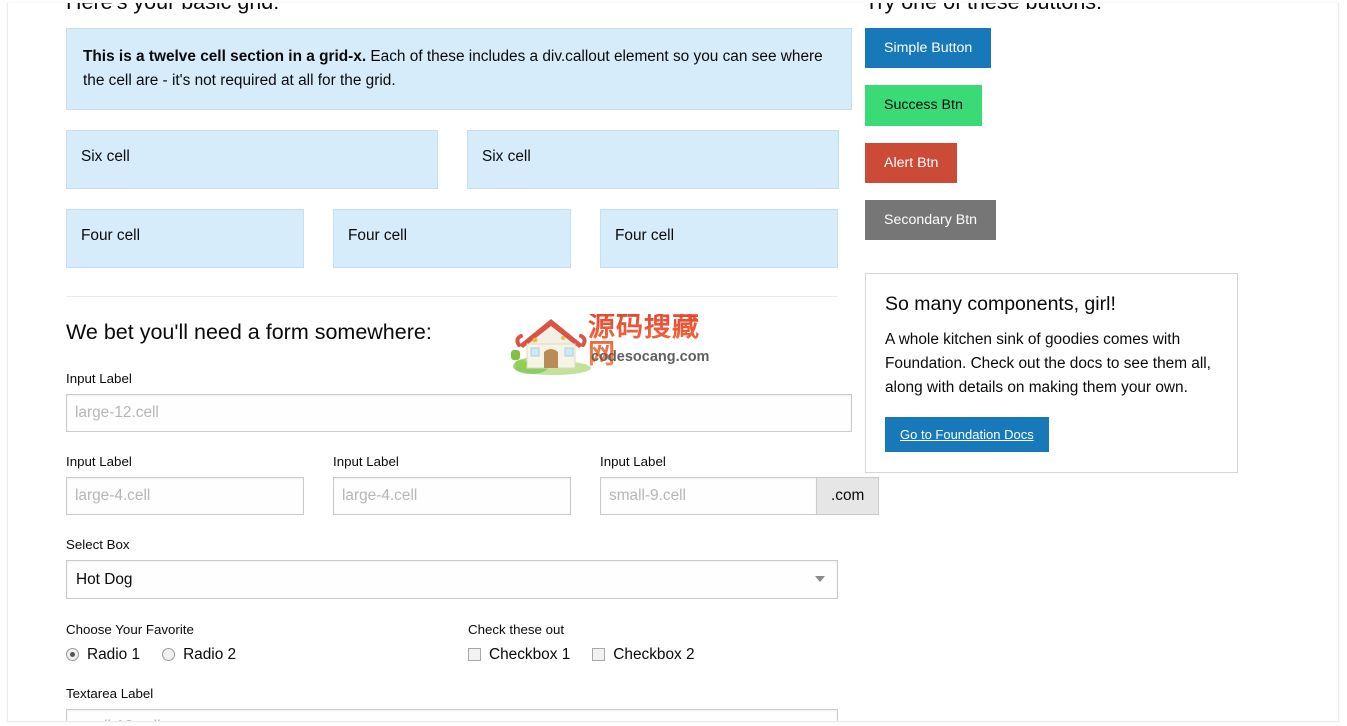 The width and height of the screenshot is (1347, 726). I want to click on grid-section-heading: Here's your basic grid:, so click(459, 10).